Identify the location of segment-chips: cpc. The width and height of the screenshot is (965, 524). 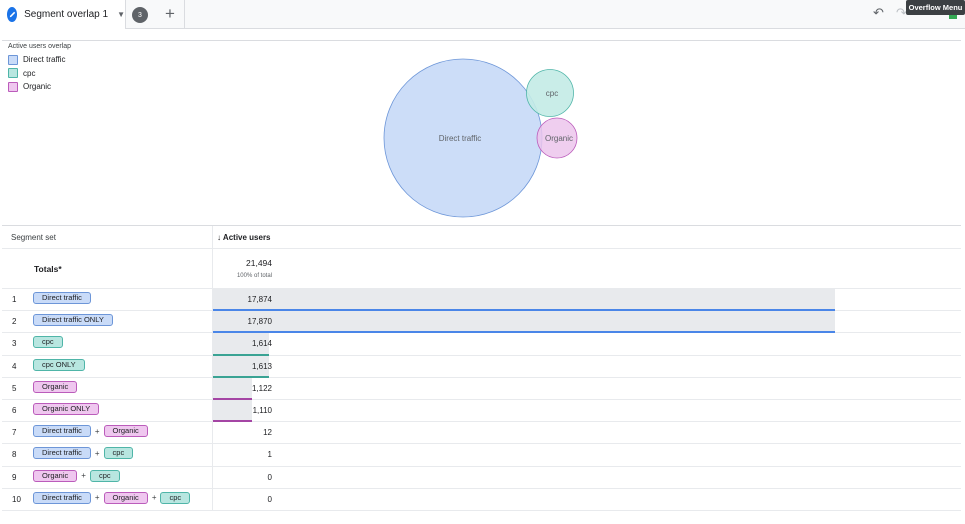
(48, 342).